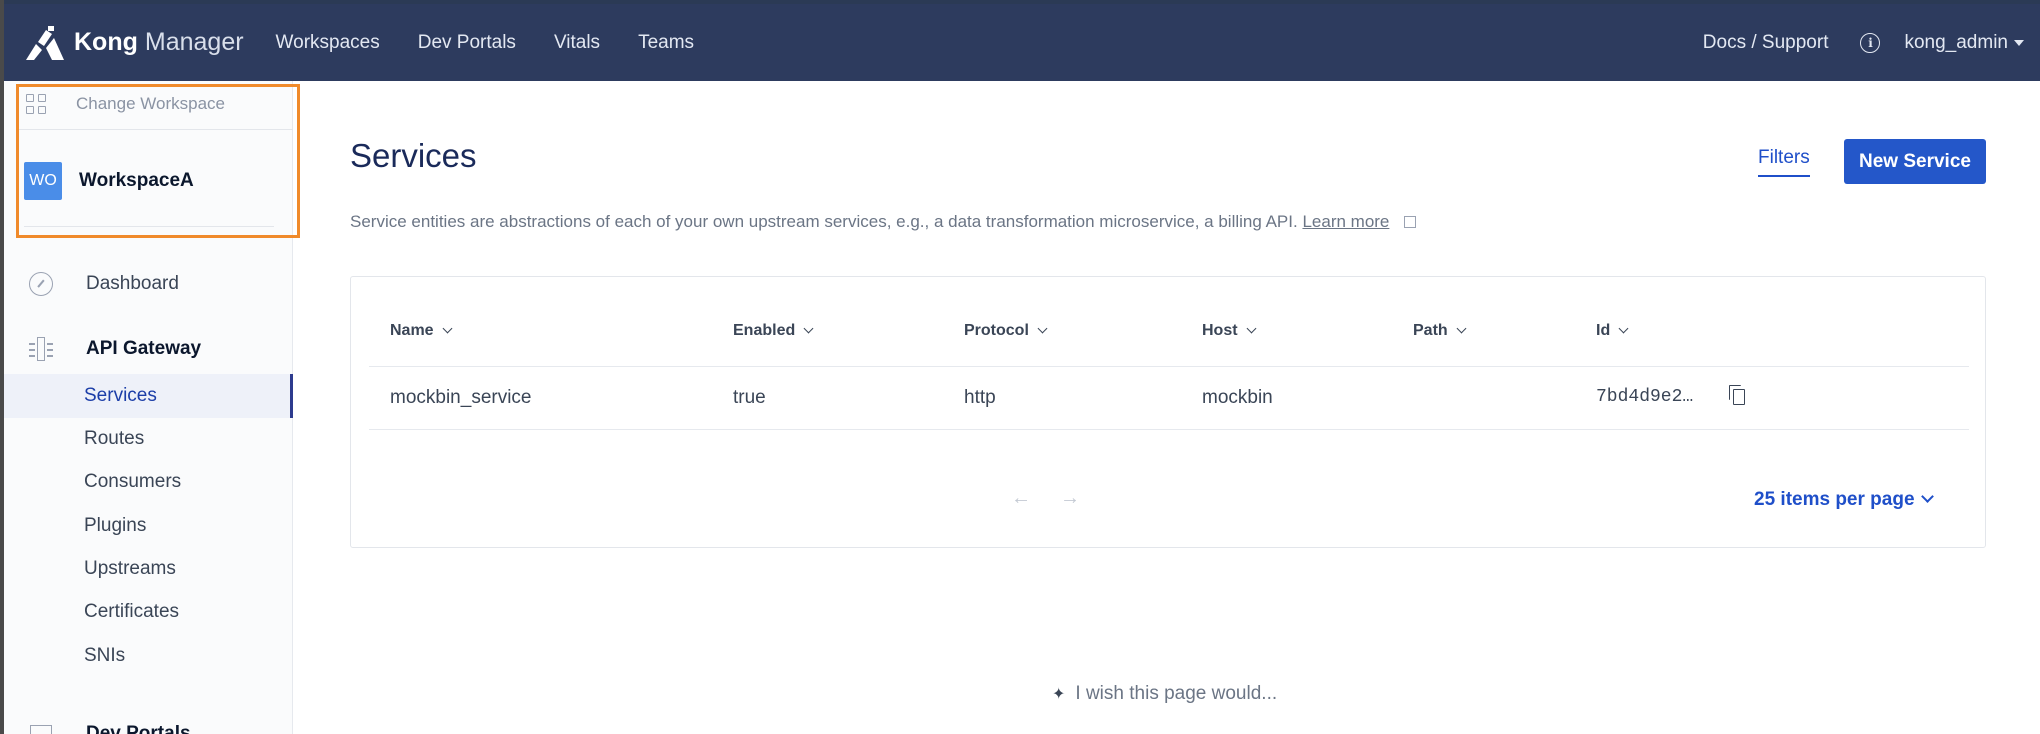 This screenshot has height=734, width=2040. Describe the element at coordinates (144, 348) in the screenshot. I see `sidebar-section-label: API Gateway` at that location.